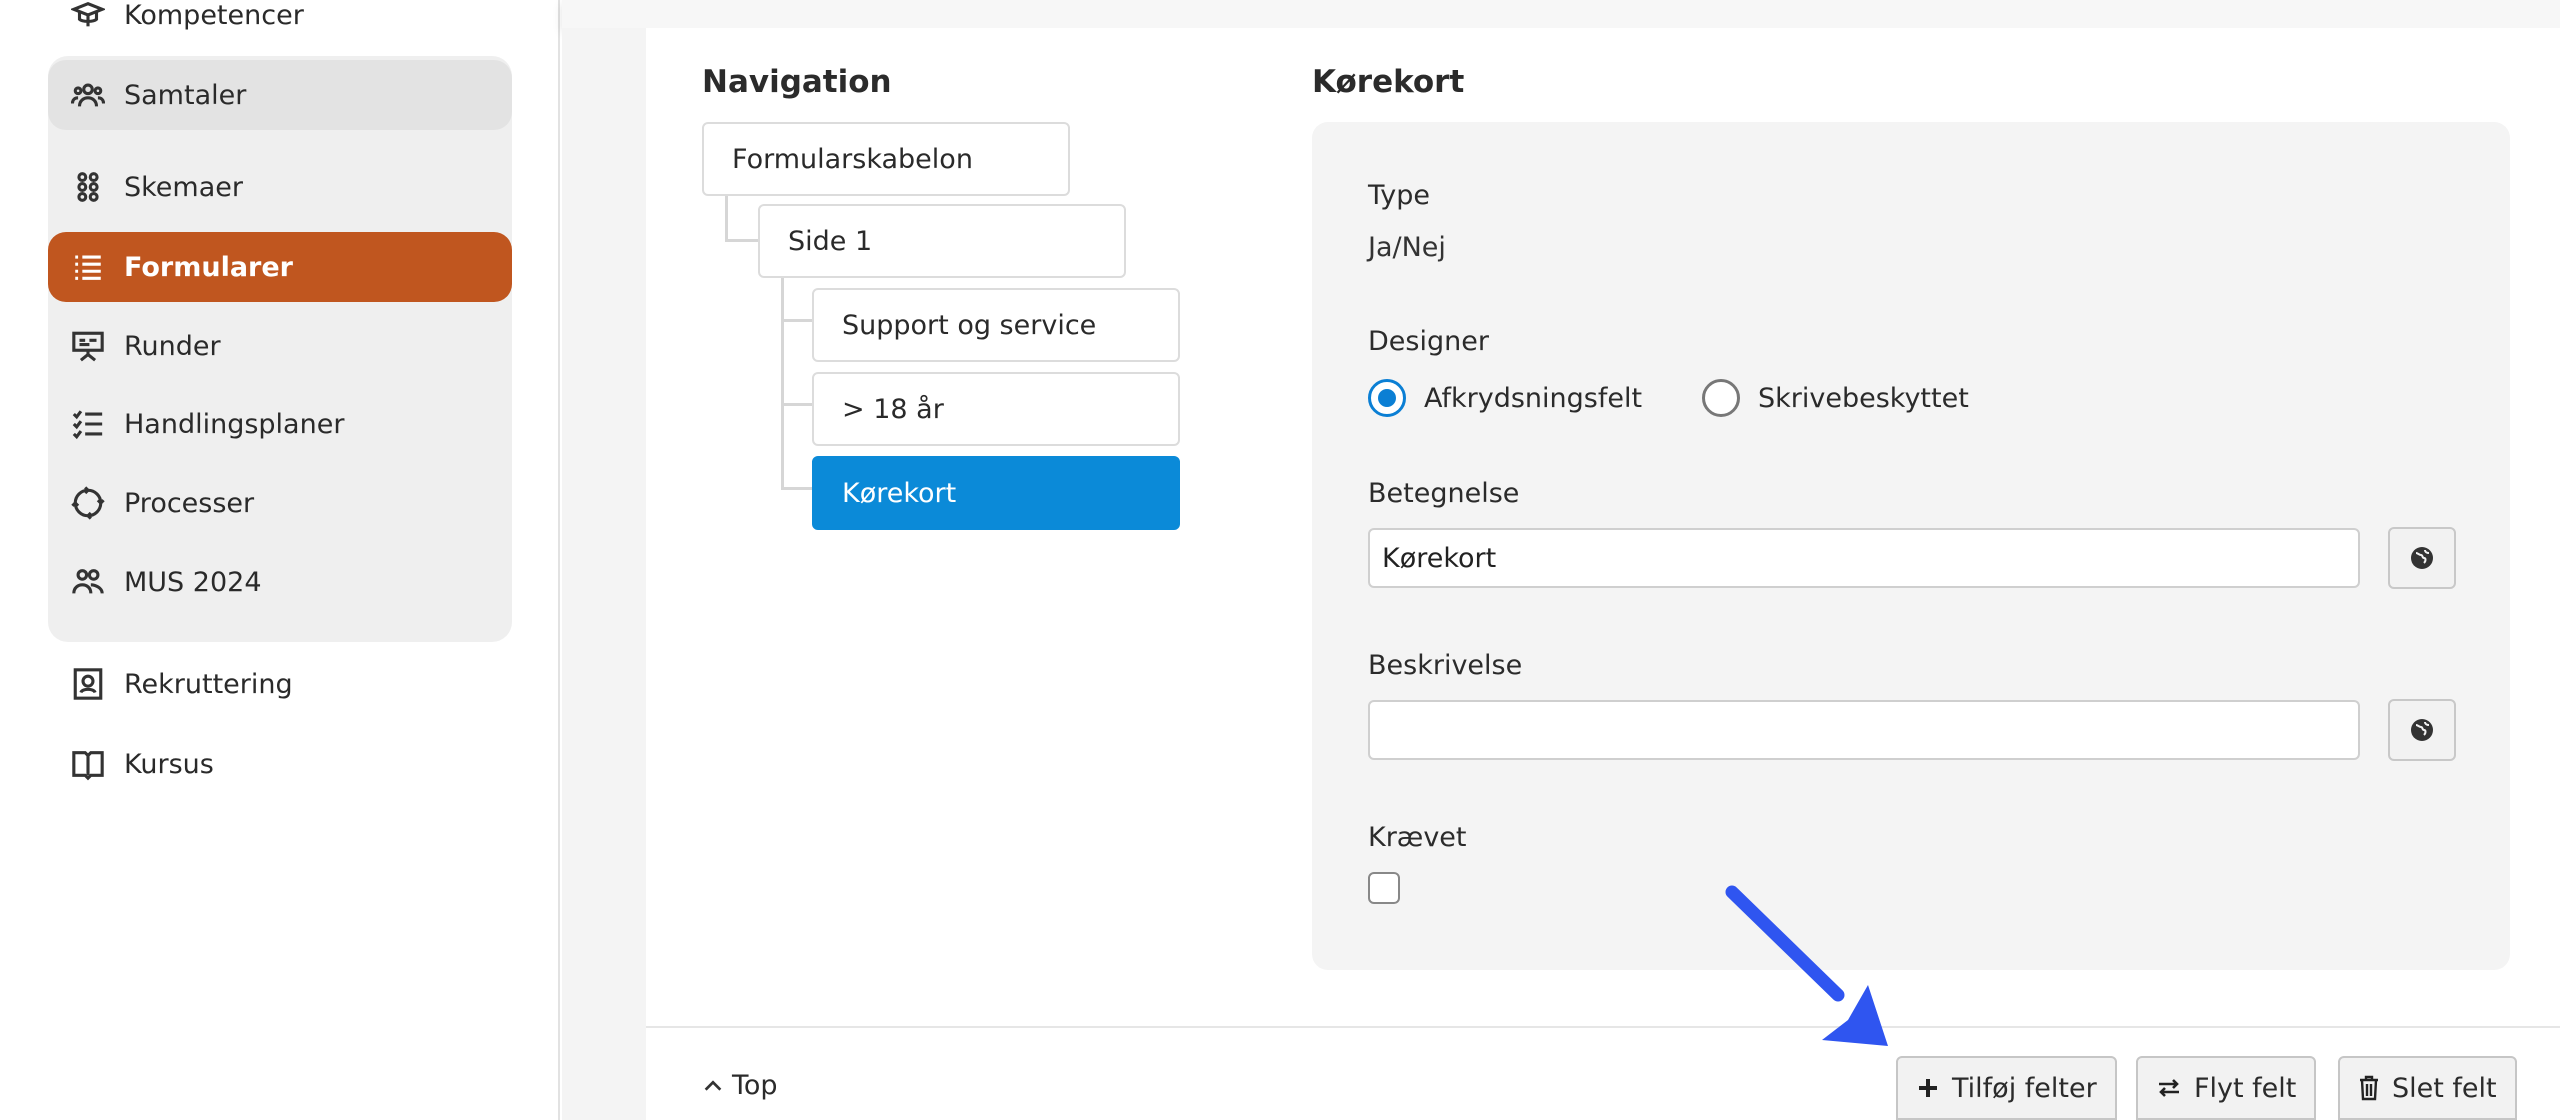 Image resolution: width=2560 pixels, height=1120 pixels. What do you see at coordinates (1928, 1088) in the screenshot?
I see `plus-icon` at bounding box center [1928, 1088].